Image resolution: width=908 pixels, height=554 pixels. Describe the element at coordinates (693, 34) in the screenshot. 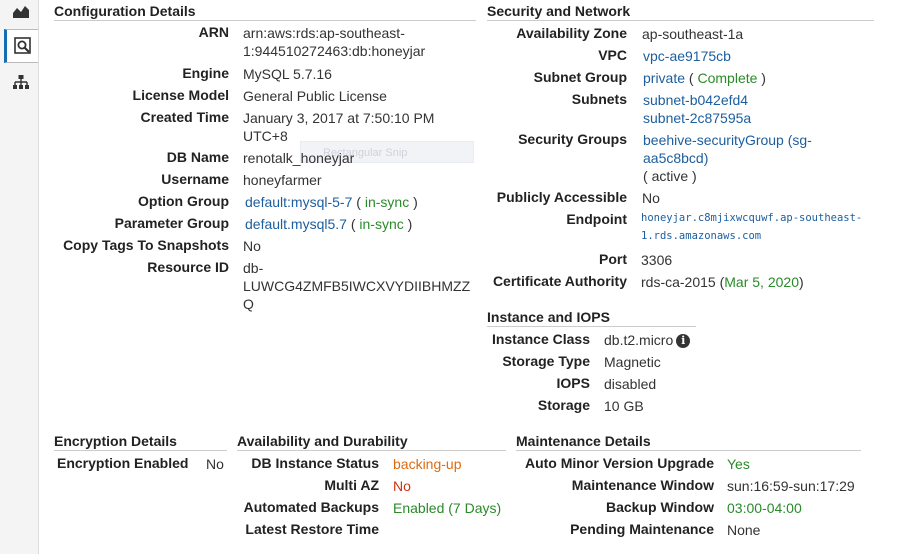

I see `availability-zone-value: ap-southeast-1a` at that location.